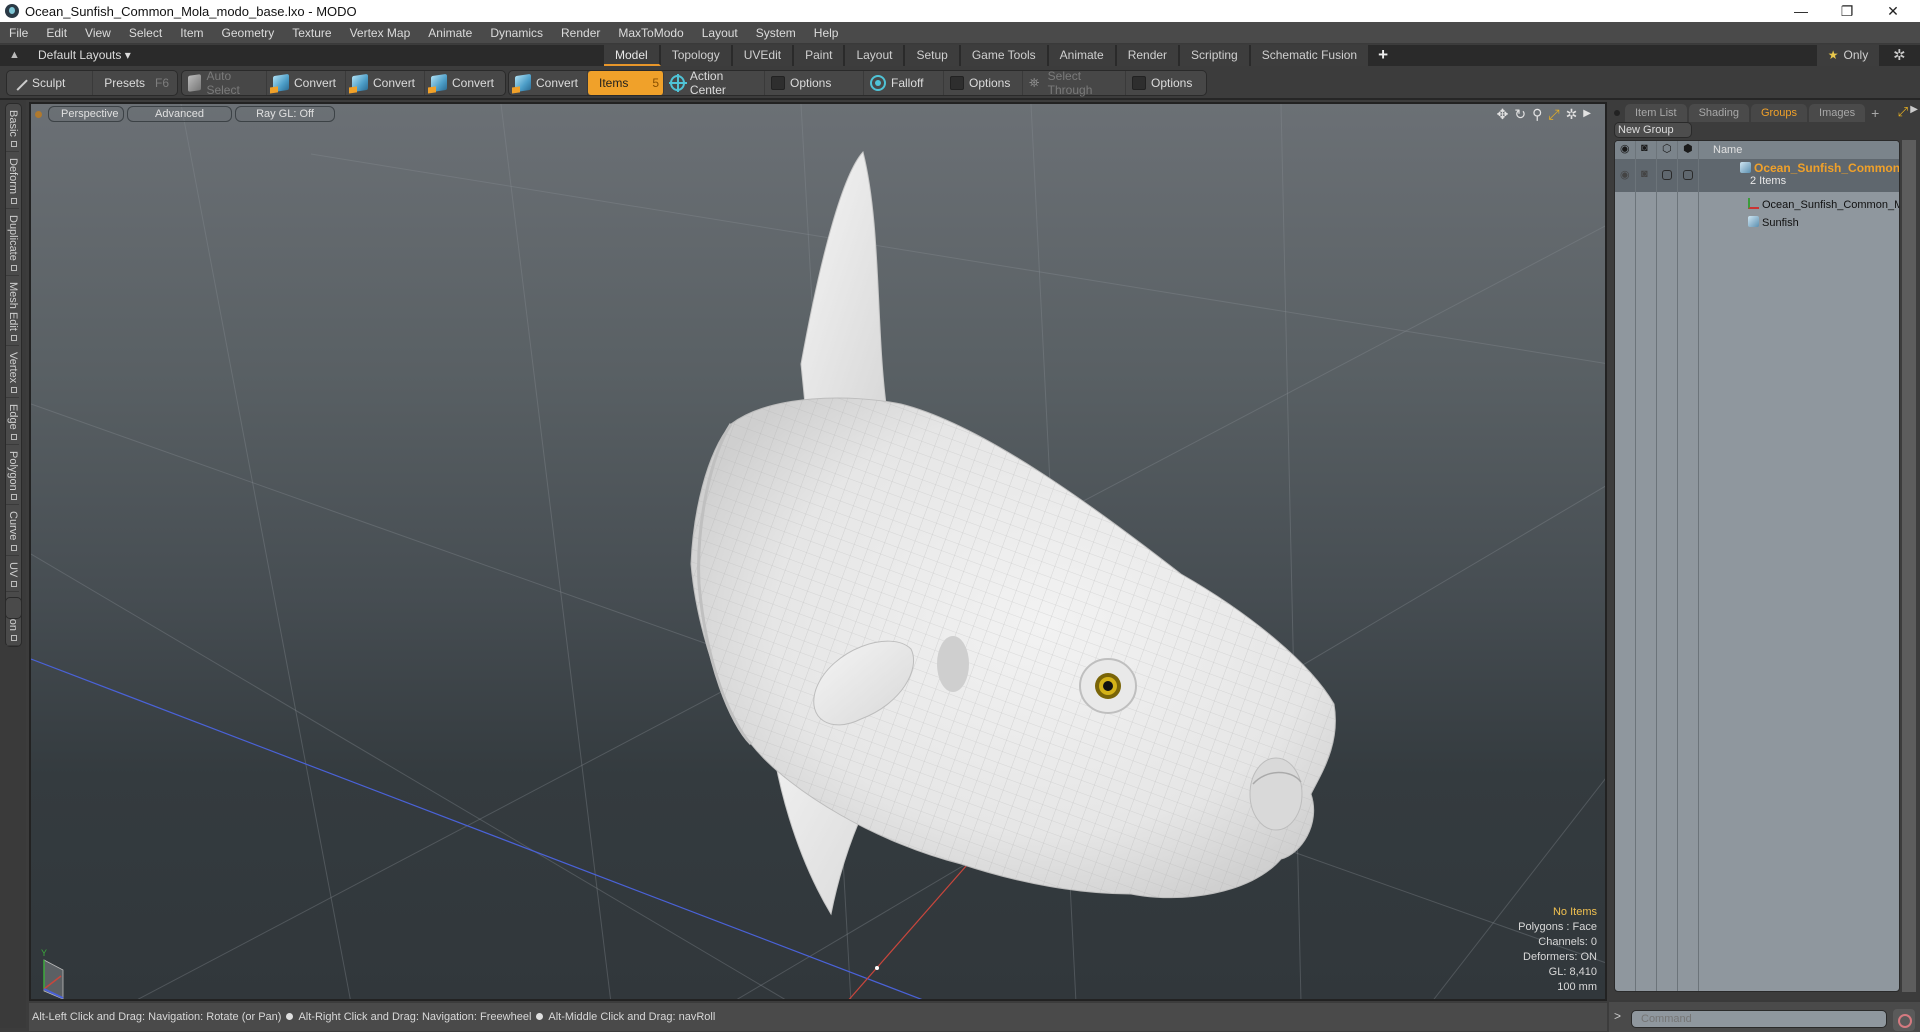  What do you see at coordinates (465, 83) in the screenshot?
I see `convert-polygons-button: Convert` at bounding box center [465, 83].